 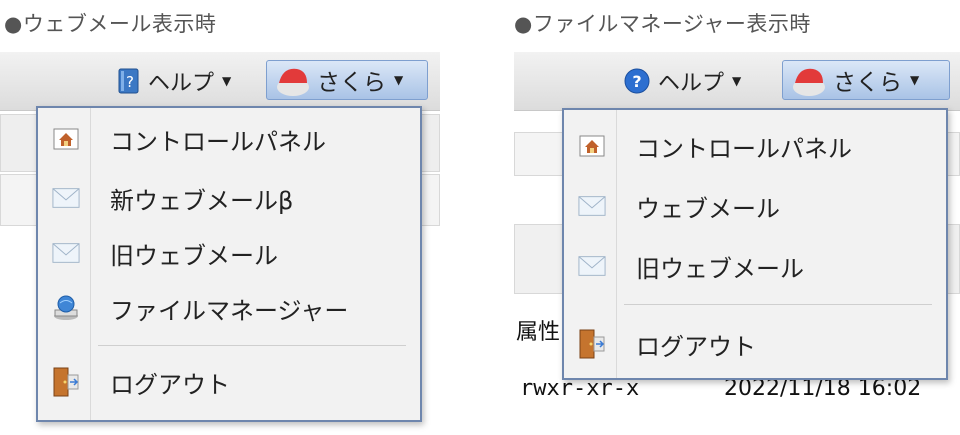 What do you see at coordinates (229, 308) in the screenshot?
I see `menu-item-file-manager: ファイルマネージャー` at bounding box center [229, 308].